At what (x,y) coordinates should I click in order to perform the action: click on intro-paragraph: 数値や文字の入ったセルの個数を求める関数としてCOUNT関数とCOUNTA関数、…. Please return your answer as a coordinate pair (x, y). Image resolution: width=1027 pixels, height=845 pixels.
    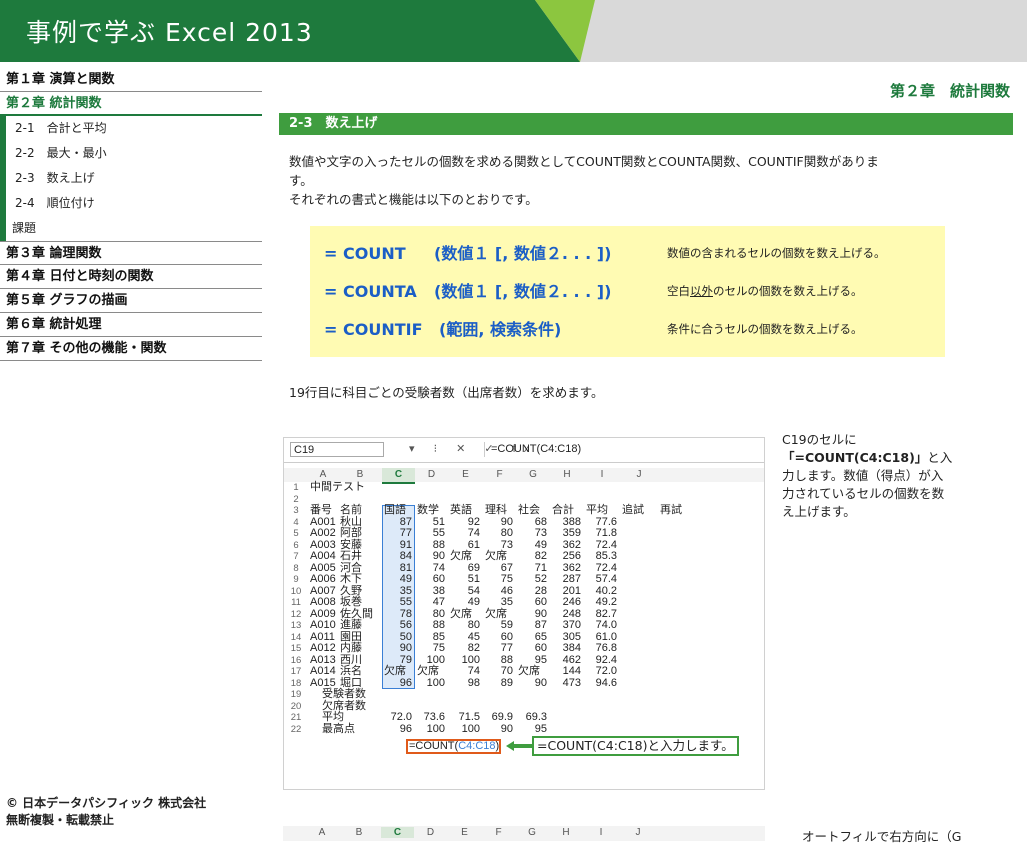
    Looking at the image, I should click on (629, 180).